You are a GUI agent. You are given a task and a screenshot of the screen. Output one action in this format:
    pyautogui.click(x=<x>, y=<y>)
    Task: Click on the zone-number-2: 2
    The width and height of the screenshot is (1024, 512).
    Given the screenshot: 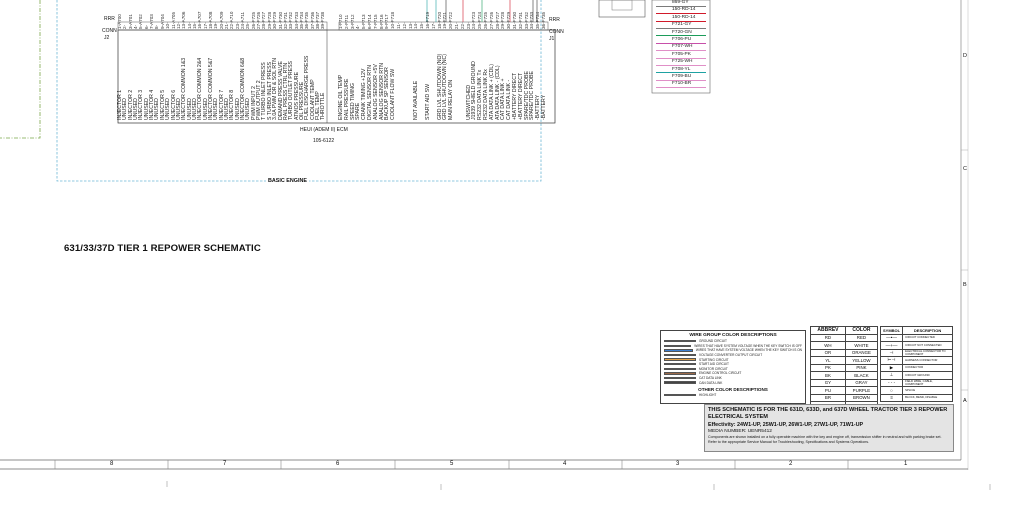 What is the action you would take?
    pyautogui.click(x=791, y=464)
    